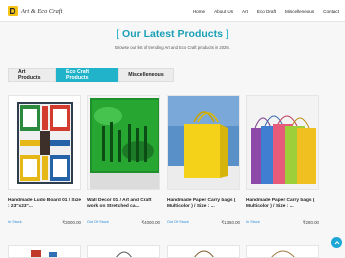  I want to click on arrow-up-icon, so click(336, 242).